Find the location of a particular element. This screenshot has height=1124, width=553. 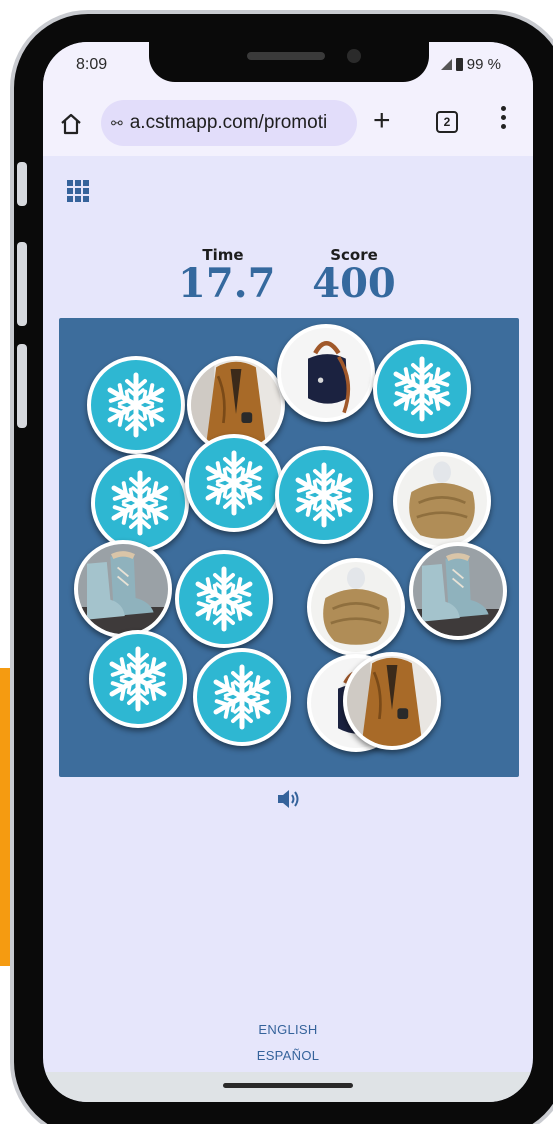

speaker-icon is located at coordinates (289, 799).